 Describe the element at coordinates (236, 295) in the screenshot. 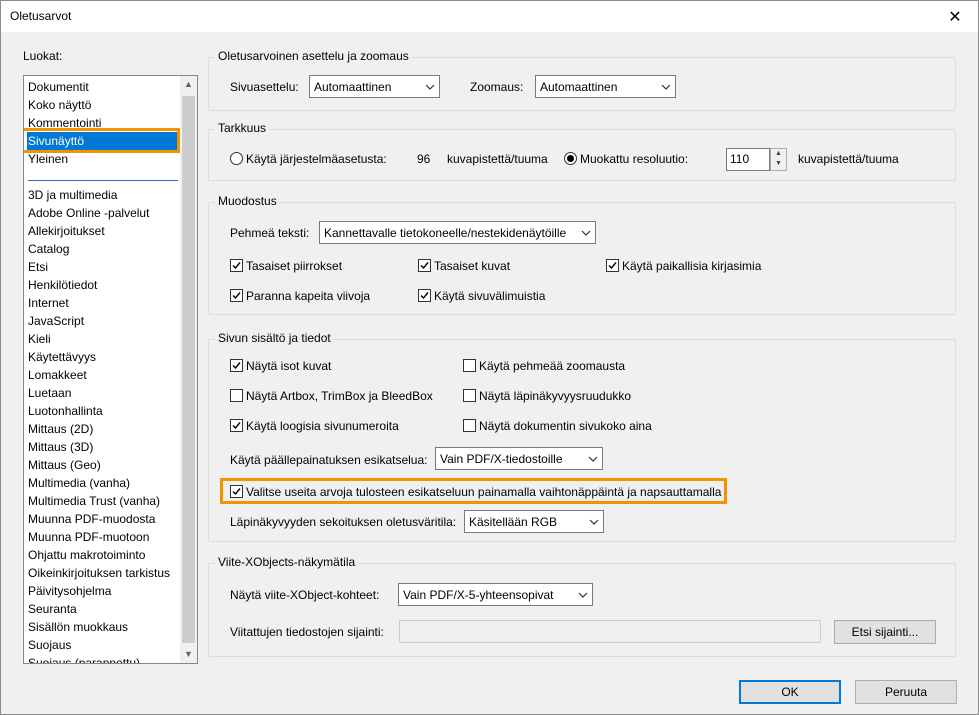

I see `enhance-thin-lines-checkbox` at that location.